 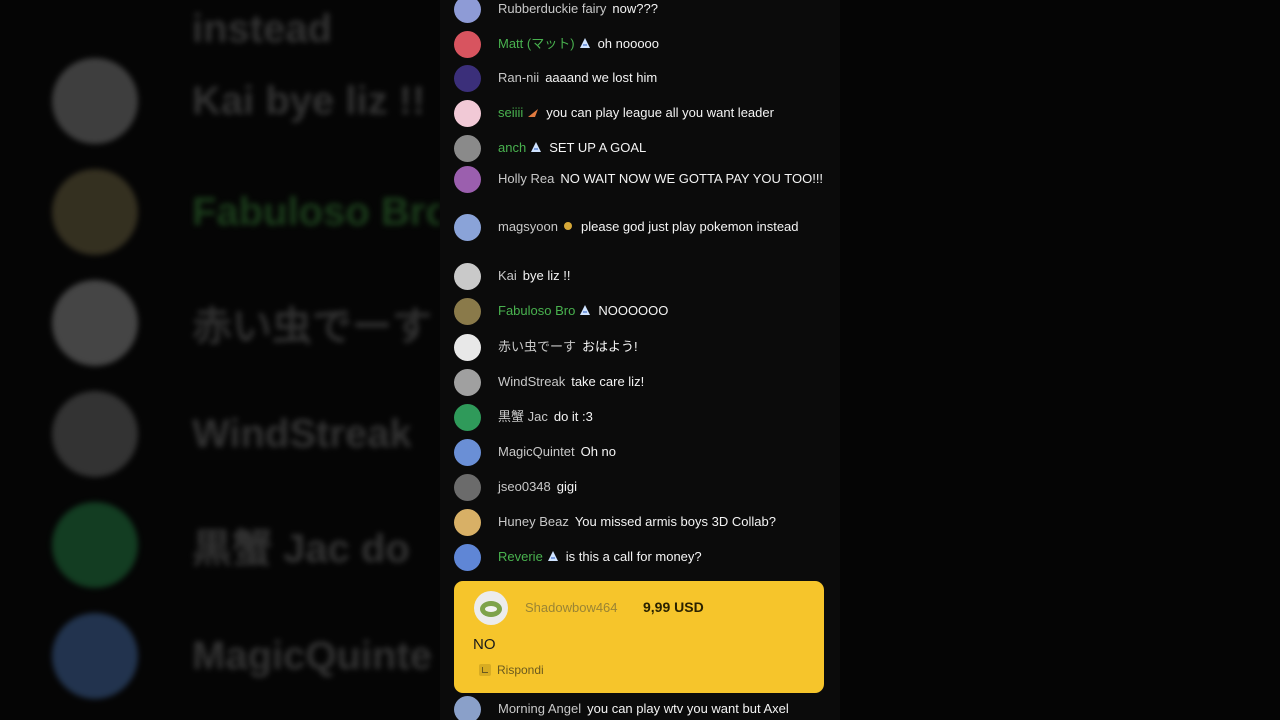 I want to click on bg-text: MagicQuinte, so click(x=312, y=655).